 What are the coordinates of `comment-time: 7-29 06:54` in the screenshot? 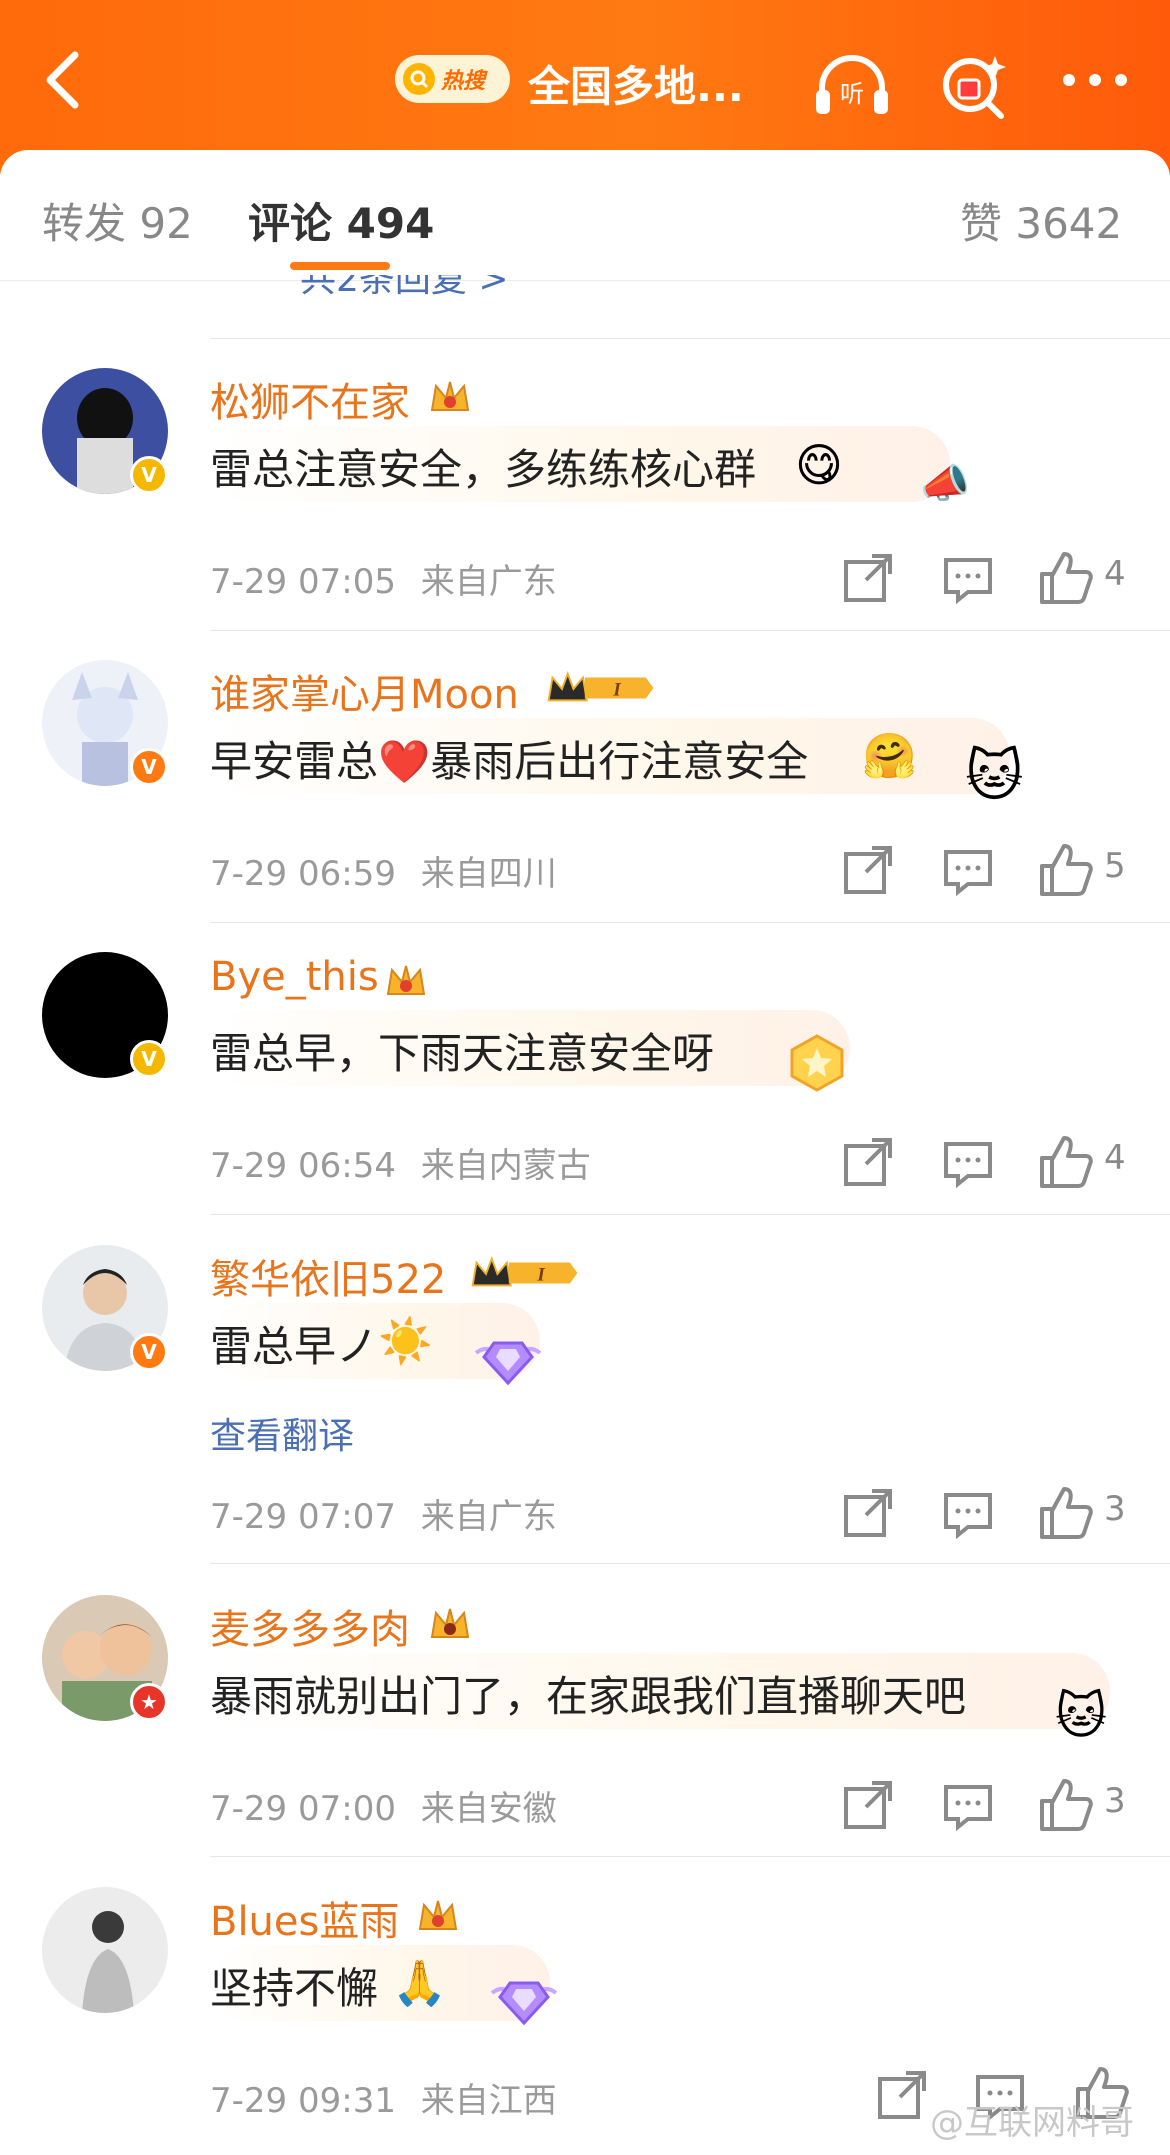 It's located at (303, 1166).